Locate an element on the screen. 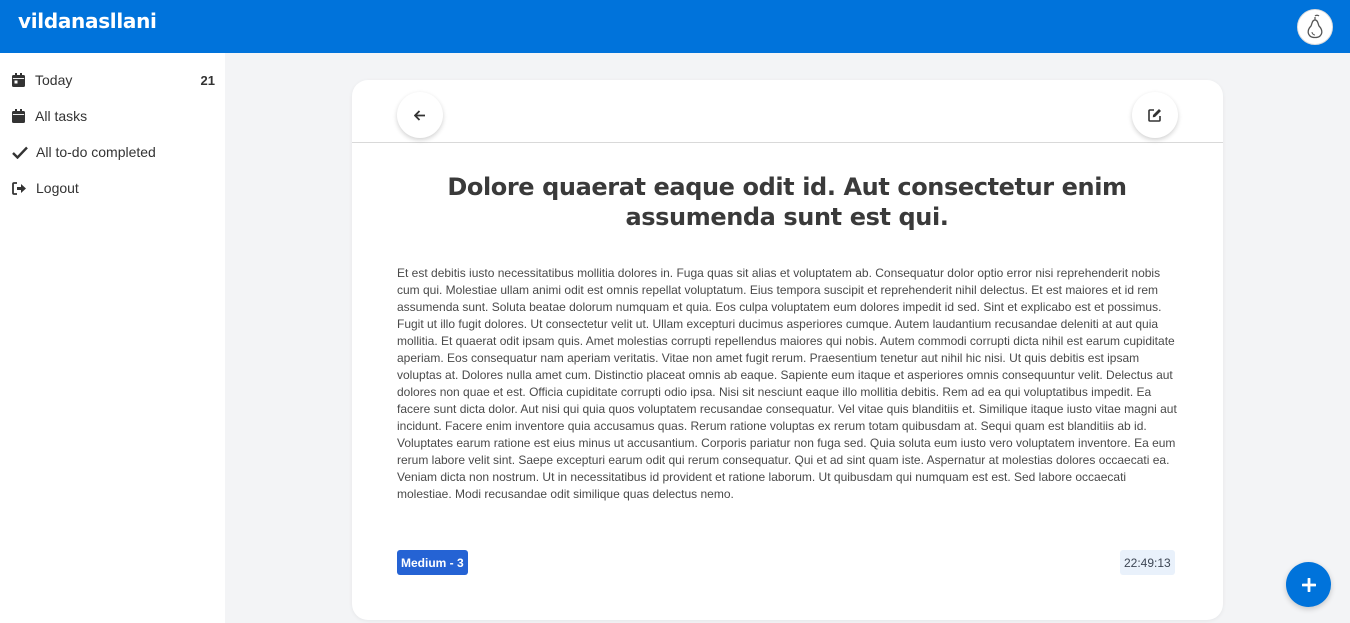 The width and height of the screenshot is (1350, 623). user-avatar is located at coordinates (1315, 26).